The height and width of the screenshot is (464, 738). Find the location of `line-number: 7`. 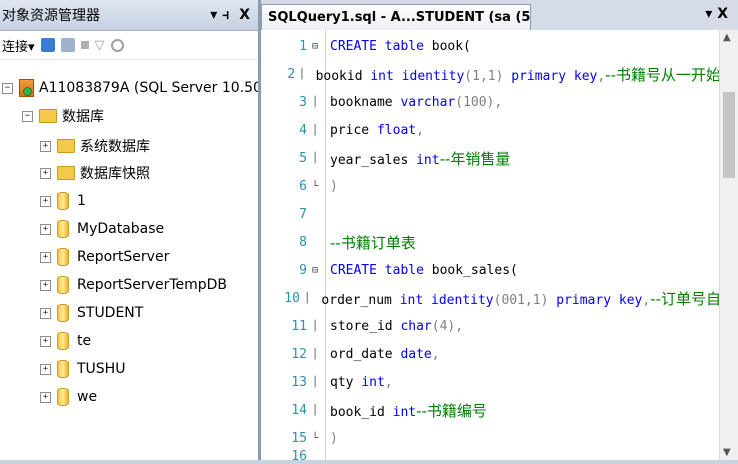

line-number: 7 is located at coordinates (303, 214).